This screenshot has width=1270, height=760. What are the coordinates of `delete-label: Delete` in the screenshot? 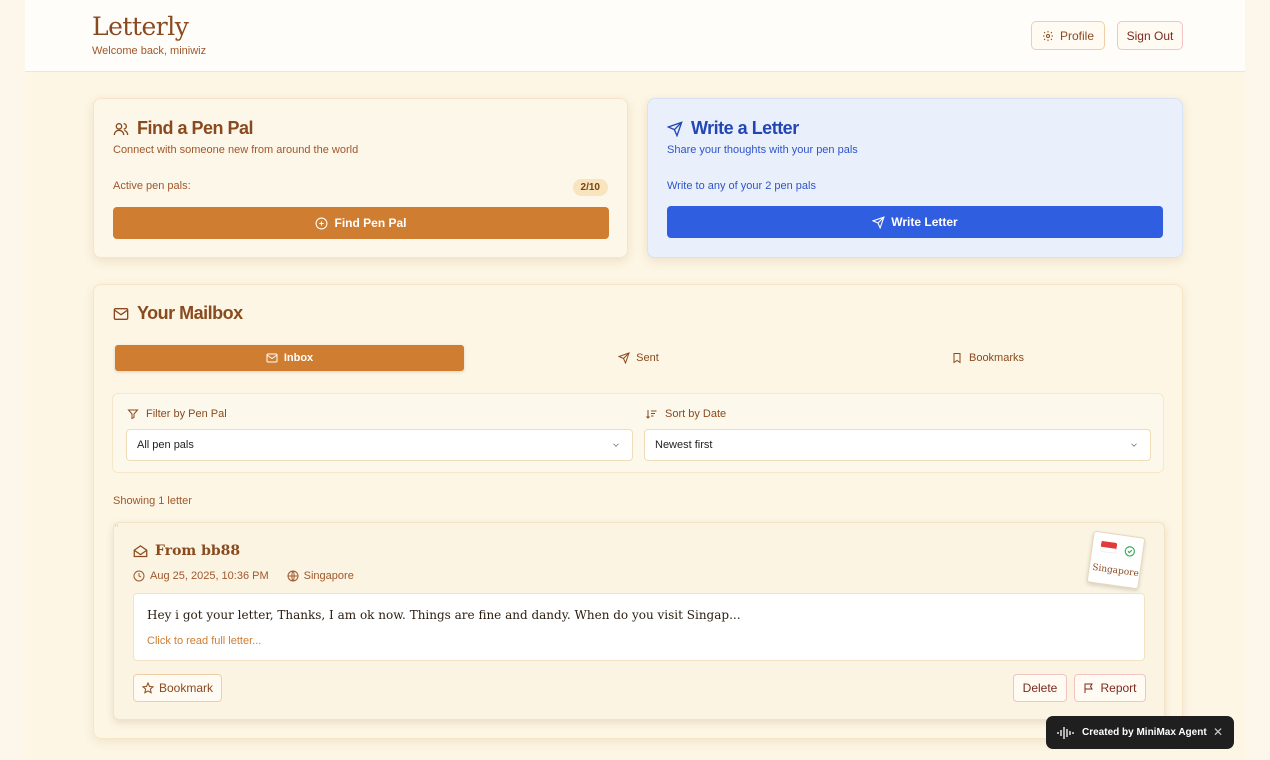 It's located at (1040, 688).